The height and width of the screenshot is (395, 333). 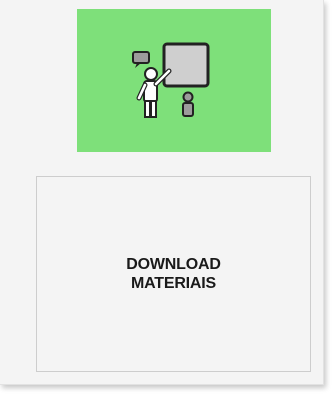 I want to click on download-label-line1: DOWNLOAD, so click(x=173, y=264).